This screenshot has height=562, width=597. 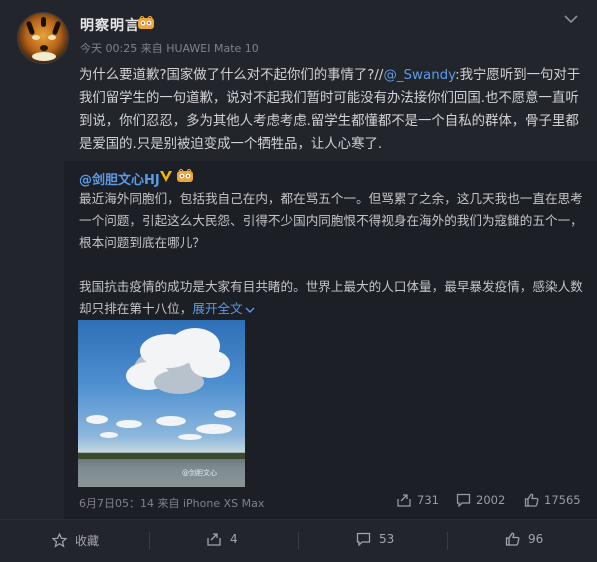 I want to click on verified-v-icon, so click(x=166, y=176).